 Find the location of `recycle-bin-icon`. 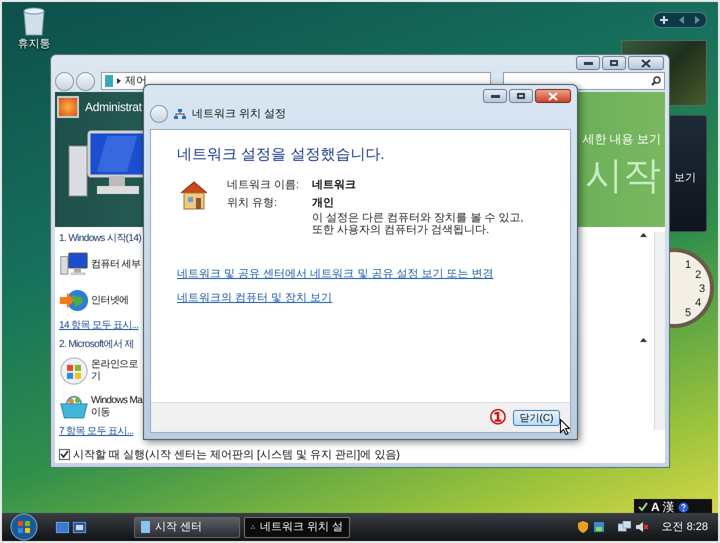

recycle-bin-icon is located at coordinates (34, 21).